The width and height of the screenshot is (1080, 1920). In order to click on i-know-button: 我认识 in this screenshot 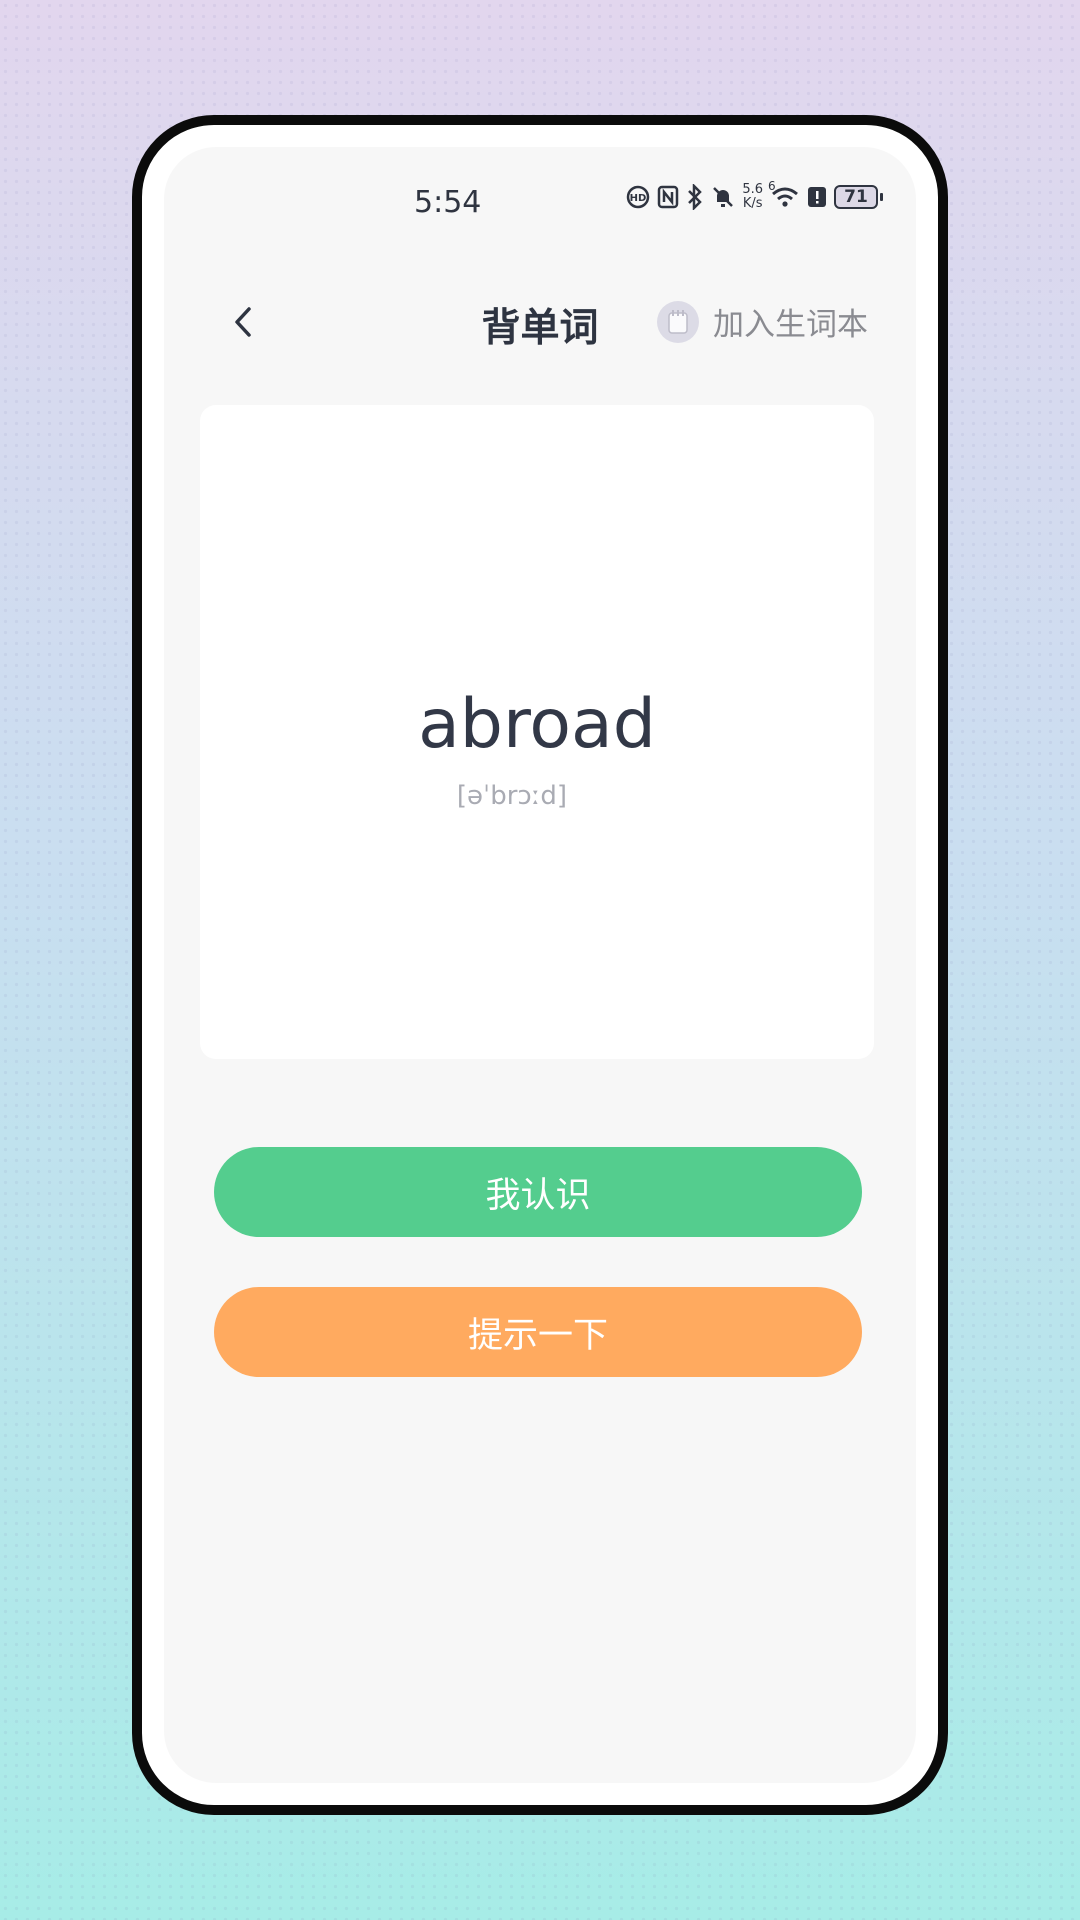, I will do `click(538, 1192)`.